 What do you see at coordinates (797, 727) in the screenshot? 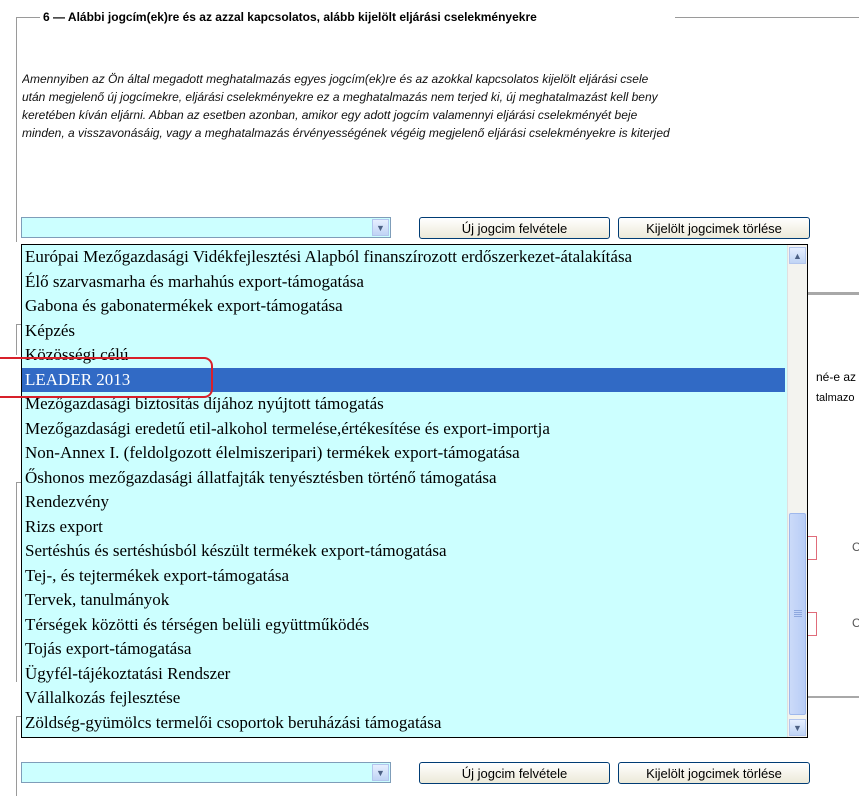
I see `scroll-down-icon: ▼` at bounding box center [797, 727].